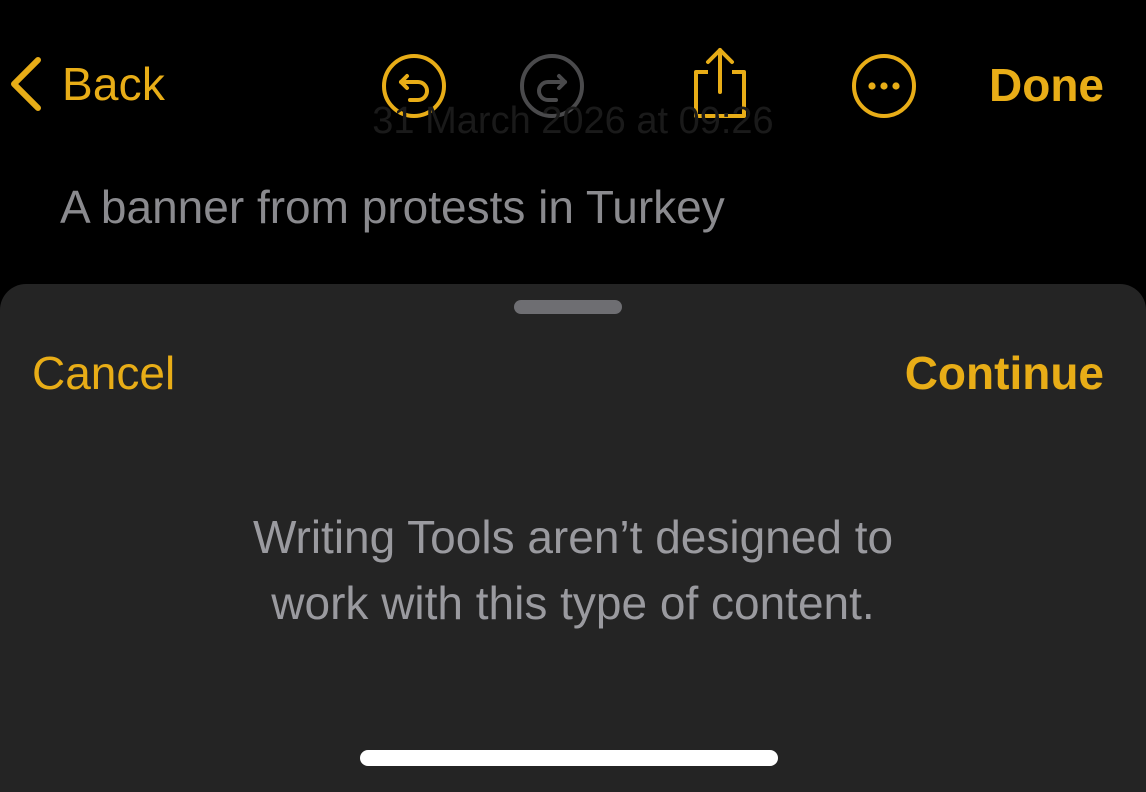 The height and width of the screenshot is (792, 1146). Describe the element at coordinates (568, 307) in the screenshot. I see `sheet-grabber` at that location.